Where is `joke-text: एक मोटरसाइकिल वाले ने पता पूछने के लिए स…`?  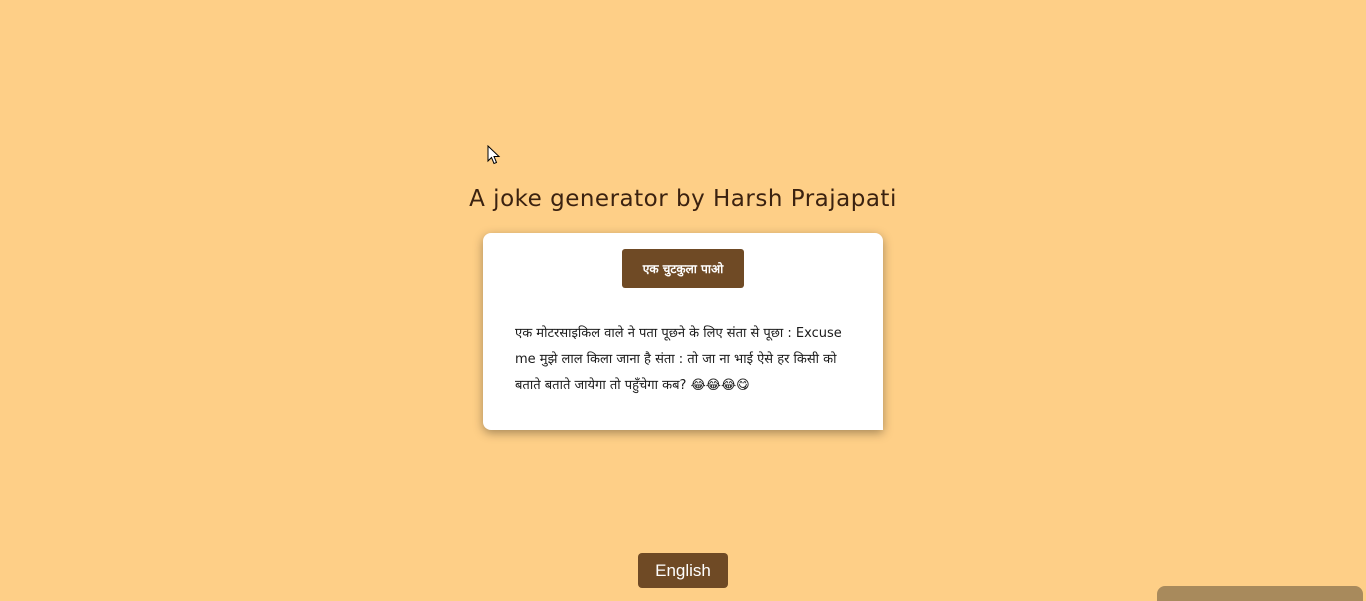 joke-text: एक मोटरसाइकिल वाले ने पता पूछने के लिए स… is located at coordinates (678, 359).